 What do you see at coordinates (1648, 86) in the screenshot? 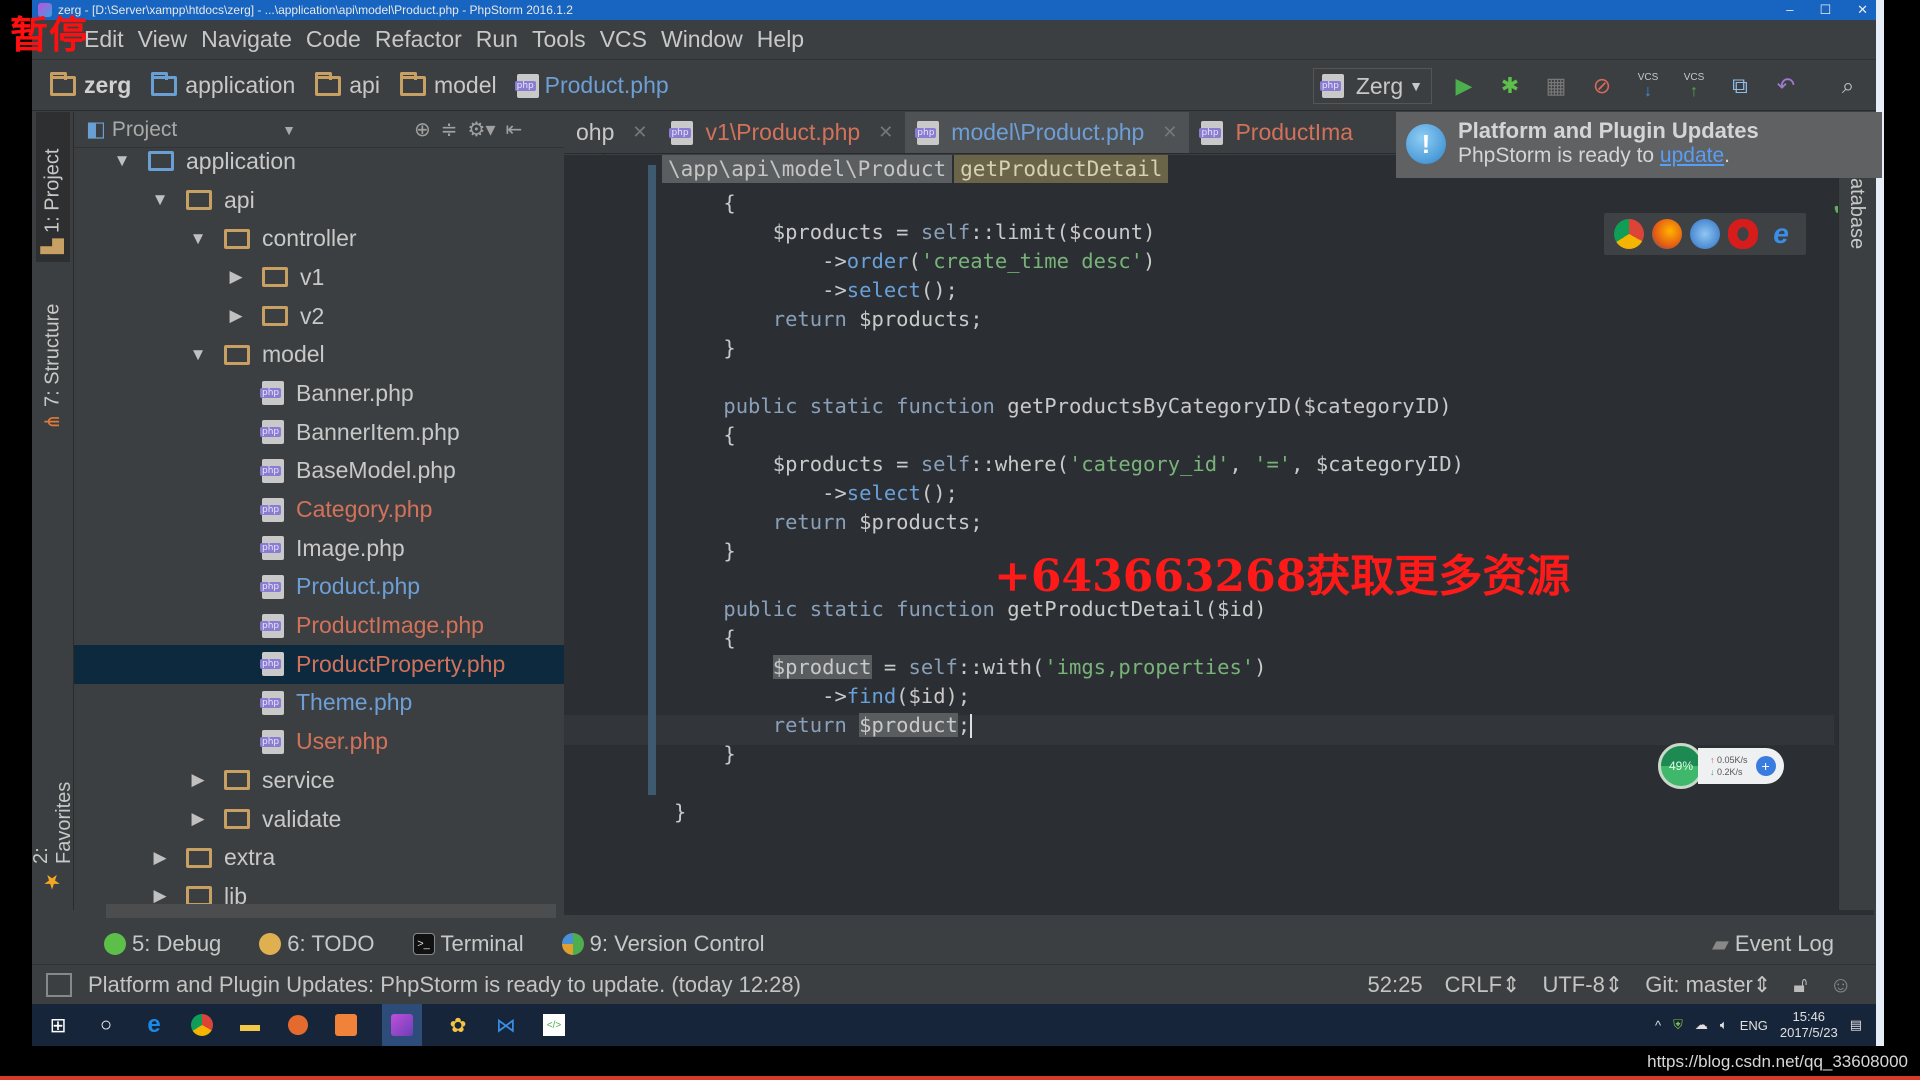
I see `vcs-update-icon: VCS ↓` at bounding box center [1648, 86].